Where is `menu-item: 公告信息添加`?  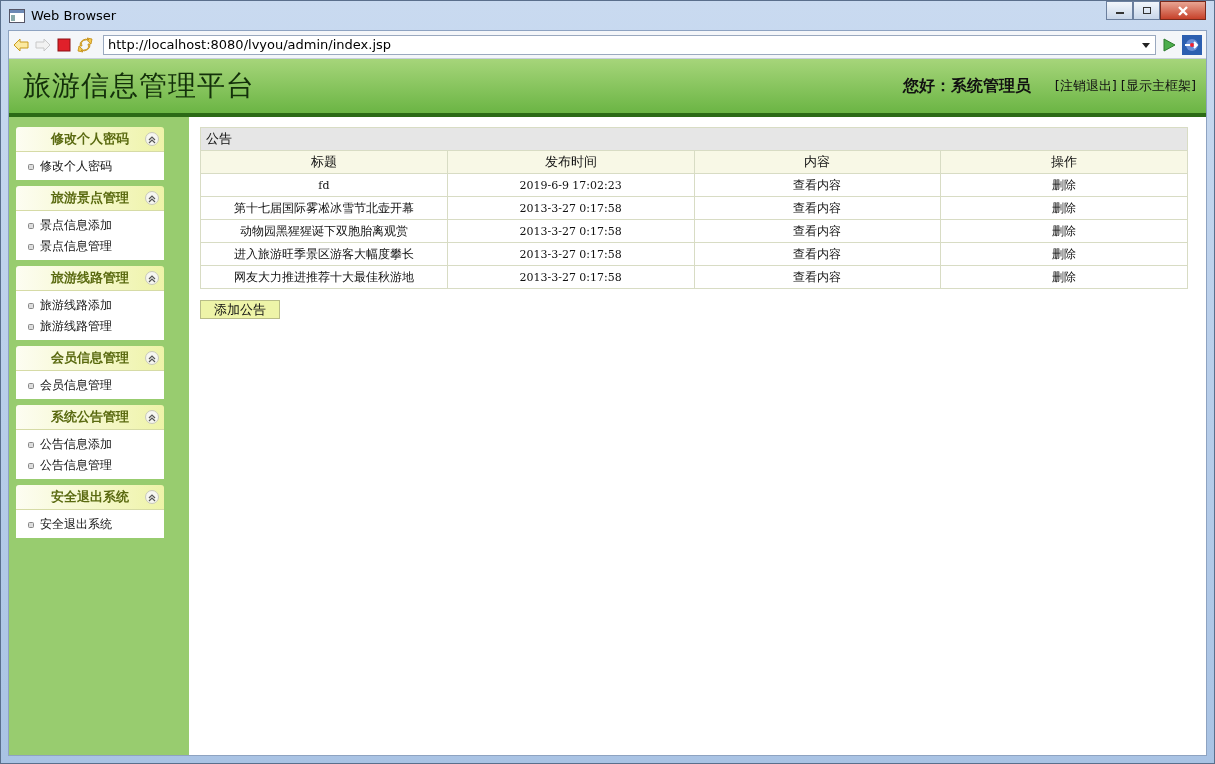 menu-item: 公告信息添加 is located at coordinates (76, 444).